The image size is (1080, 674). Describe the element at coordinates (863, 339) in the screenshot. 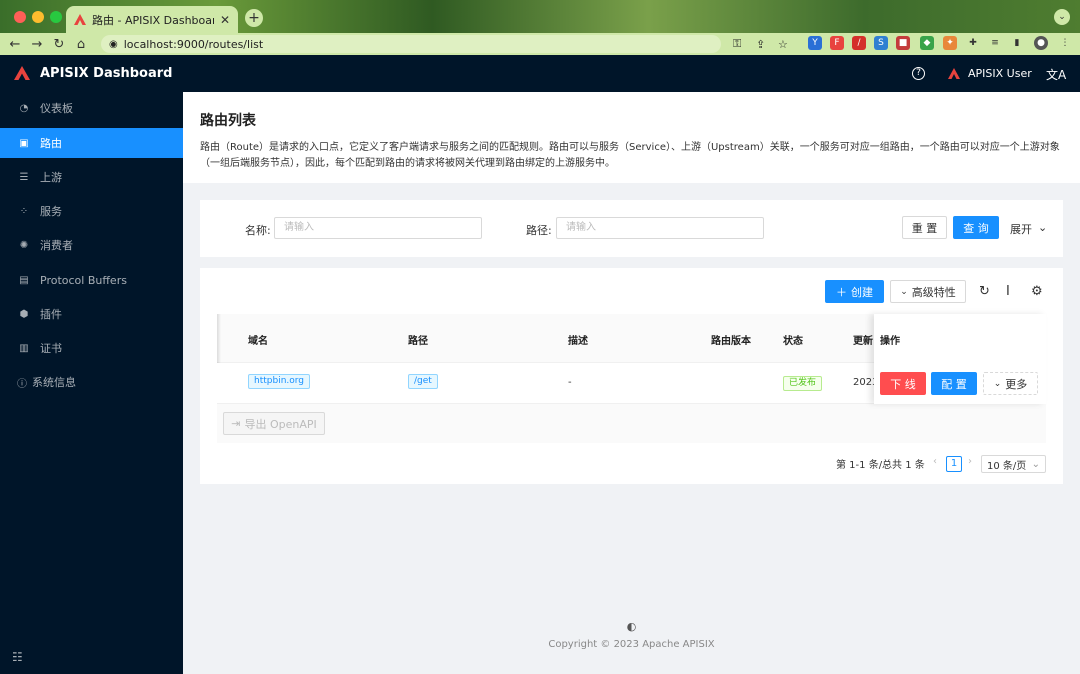

I see `column-header: 更新` at that location.